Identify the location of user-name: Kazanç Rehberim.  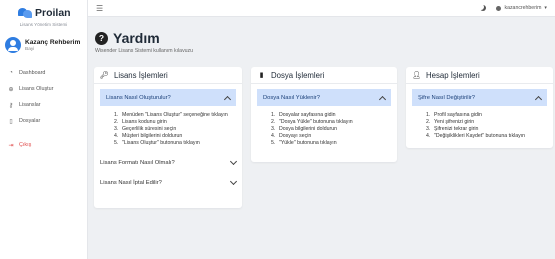
(53, 42).